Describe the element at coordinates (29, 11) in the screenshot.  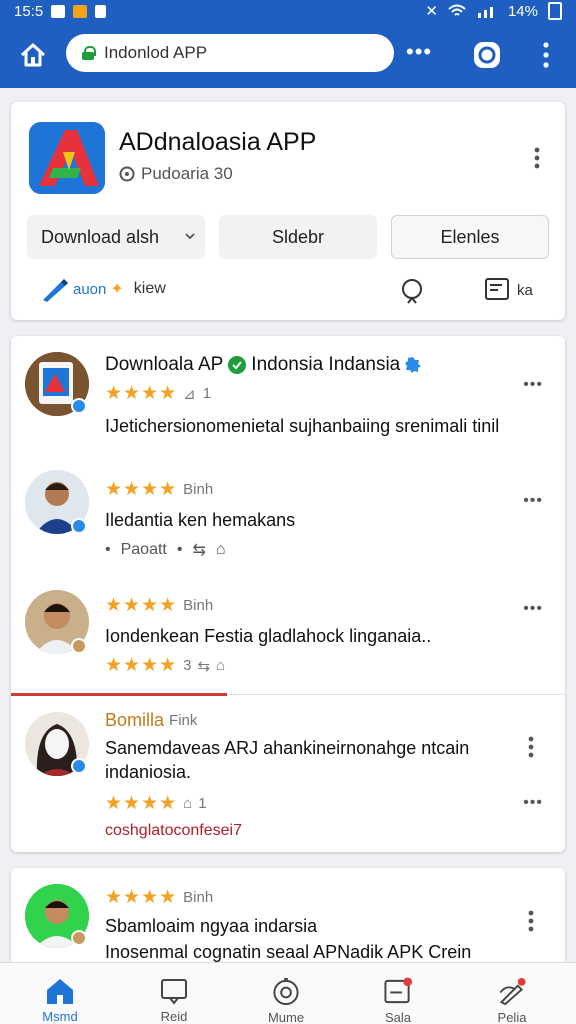
I see `status-time: 15:5` at that location.